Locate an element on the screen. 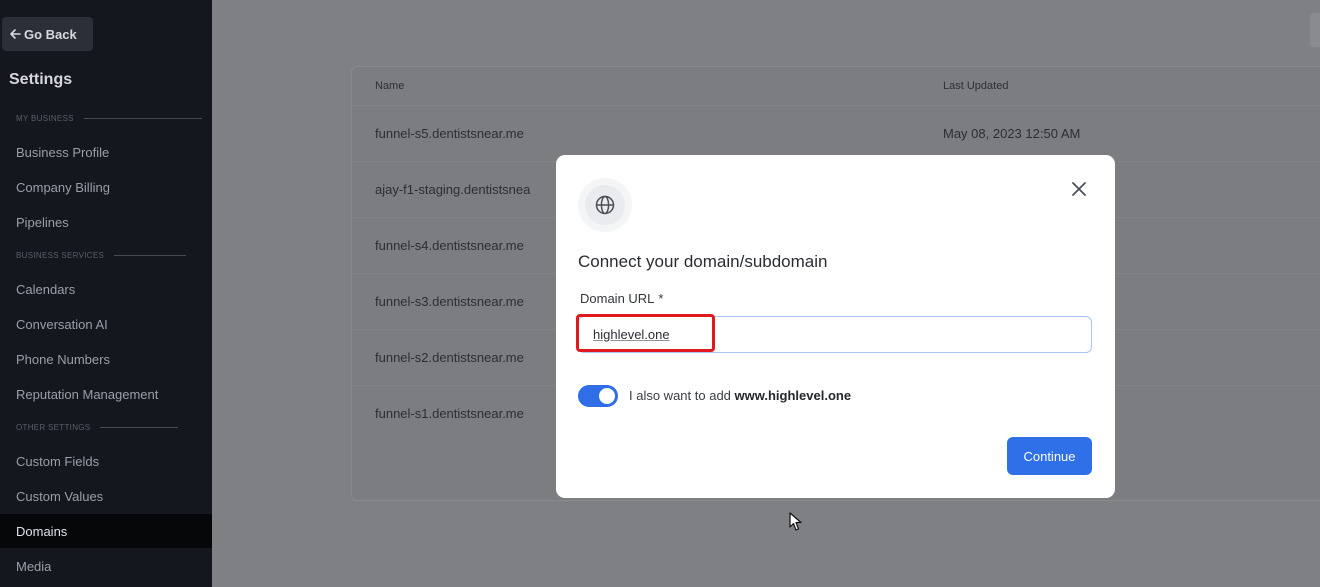  sidebar-item-custom-values: Custom Values is located at coordinates (106, 496).